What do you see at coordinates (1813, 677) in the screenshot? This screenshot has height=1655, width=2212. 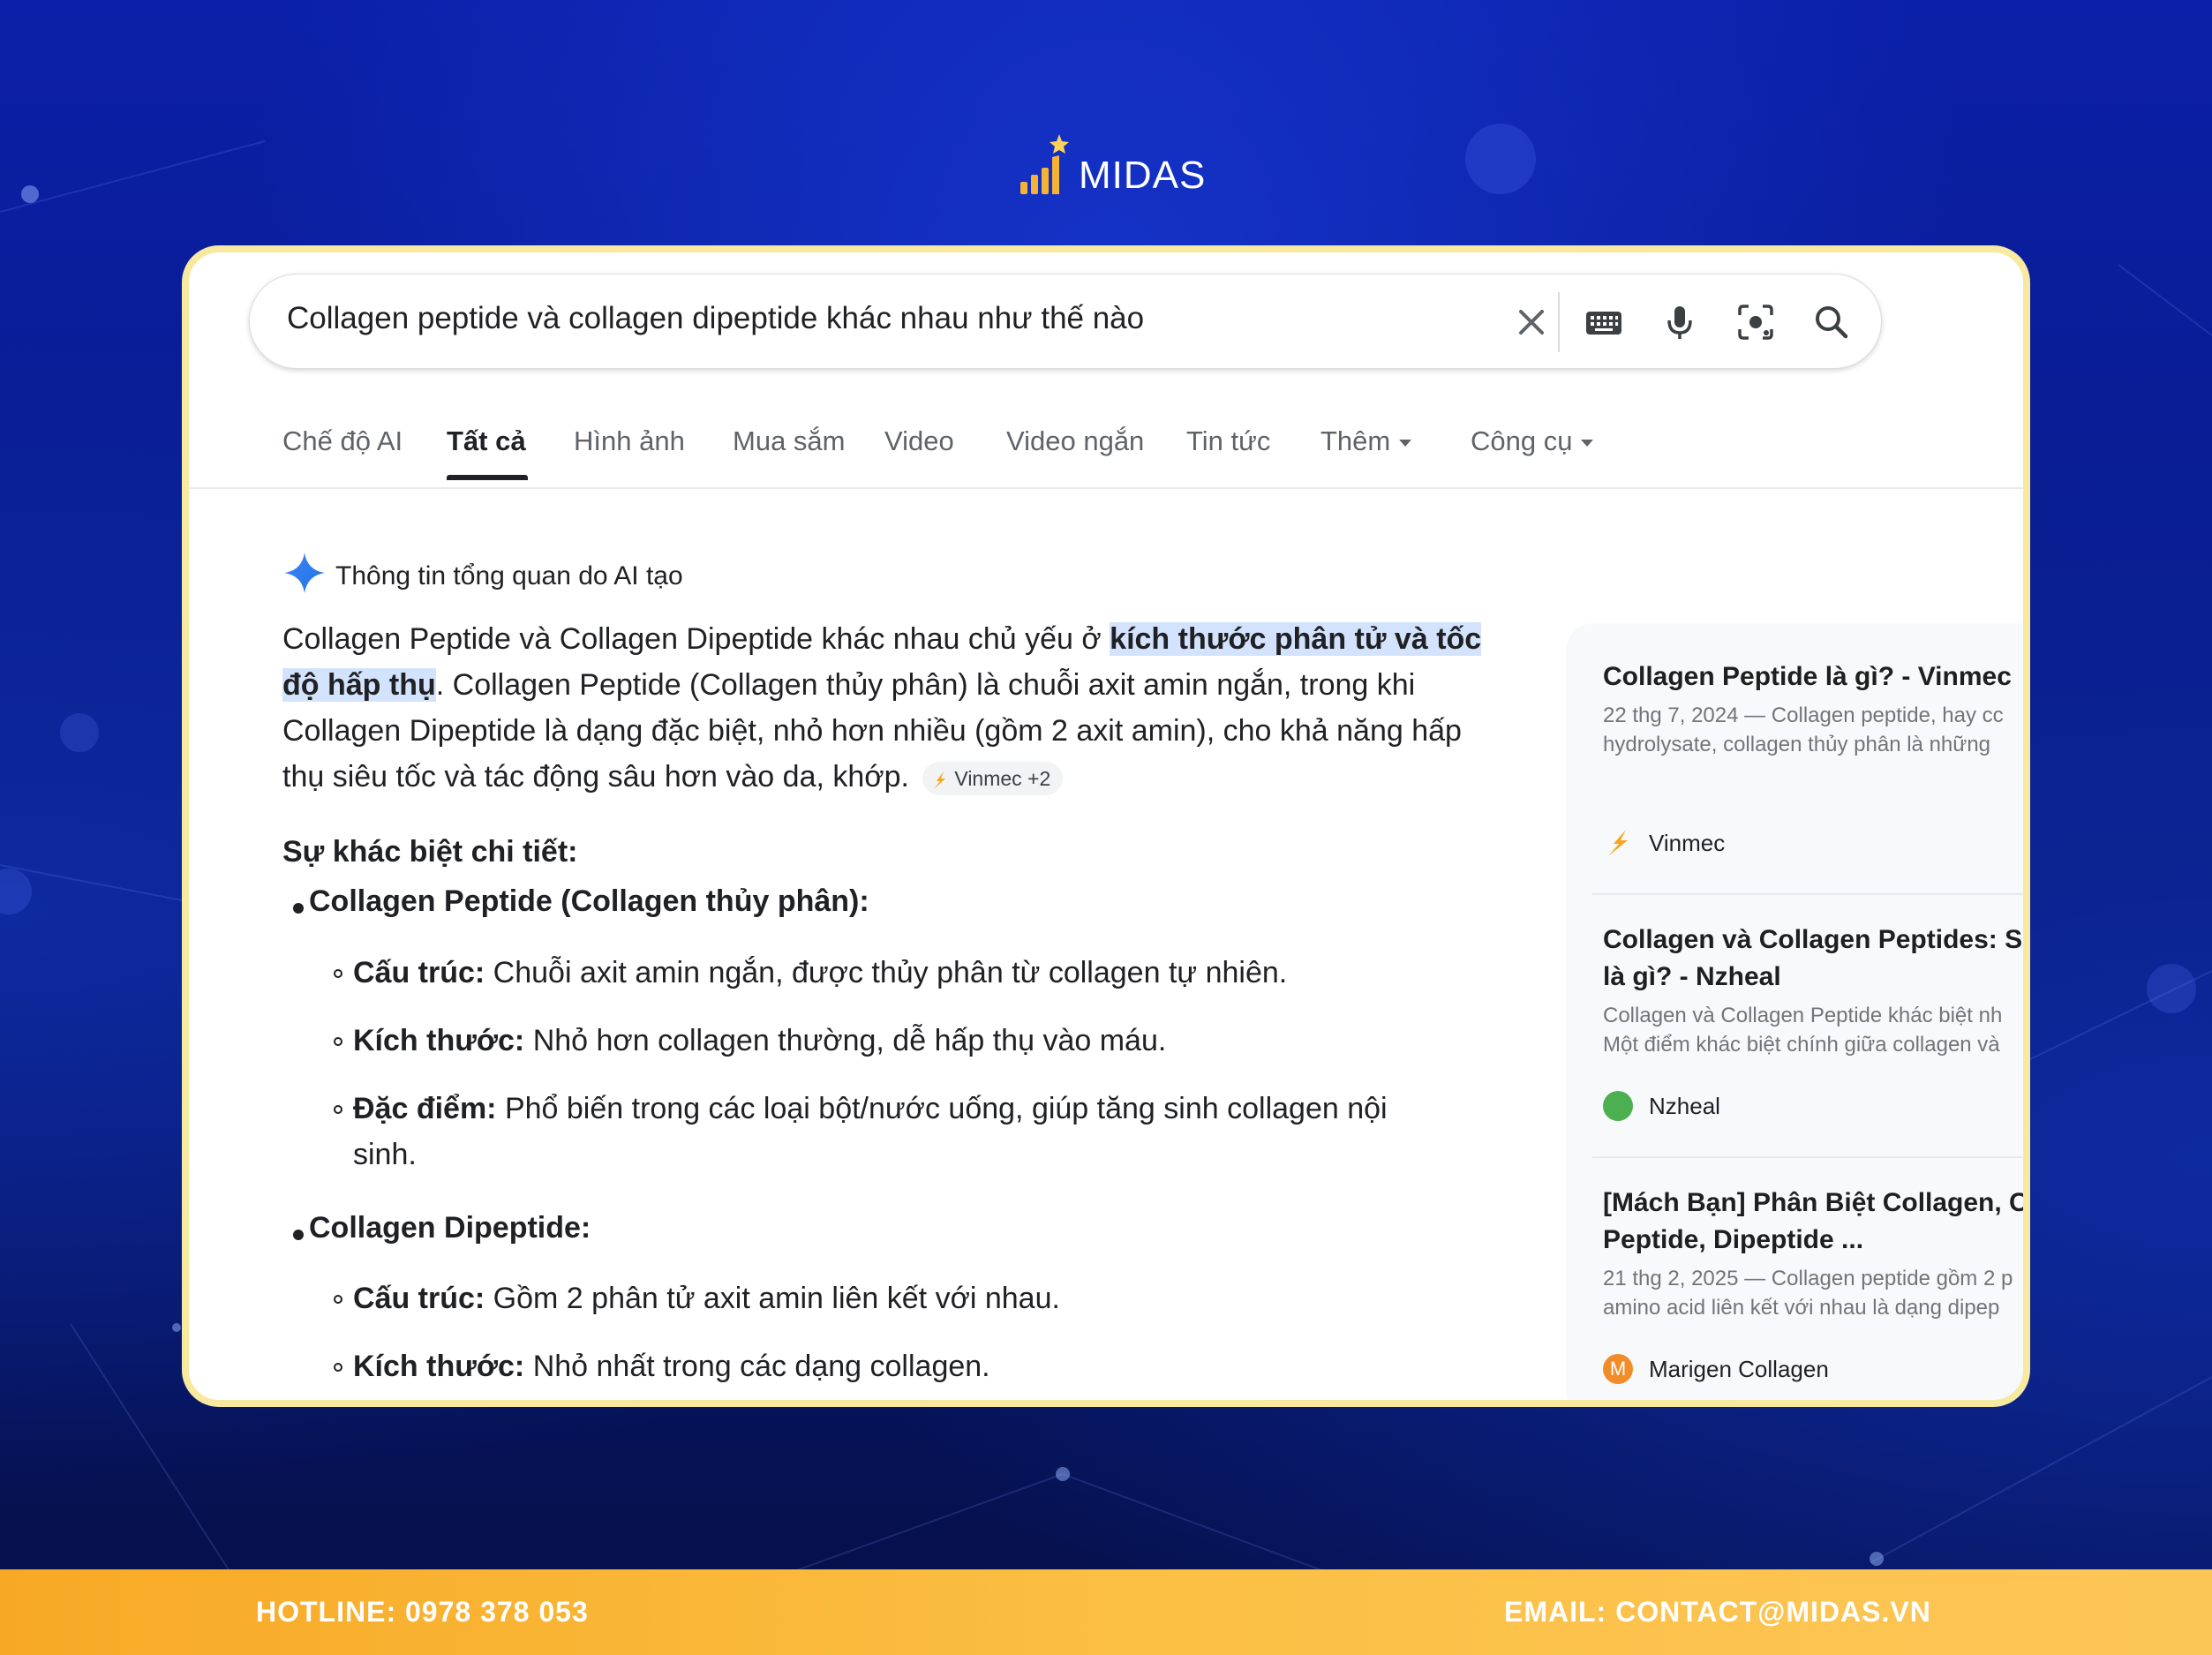 I see `source-title: Collagen Peptide là gì? - Vinmec` at bounding box center [1813, 677].